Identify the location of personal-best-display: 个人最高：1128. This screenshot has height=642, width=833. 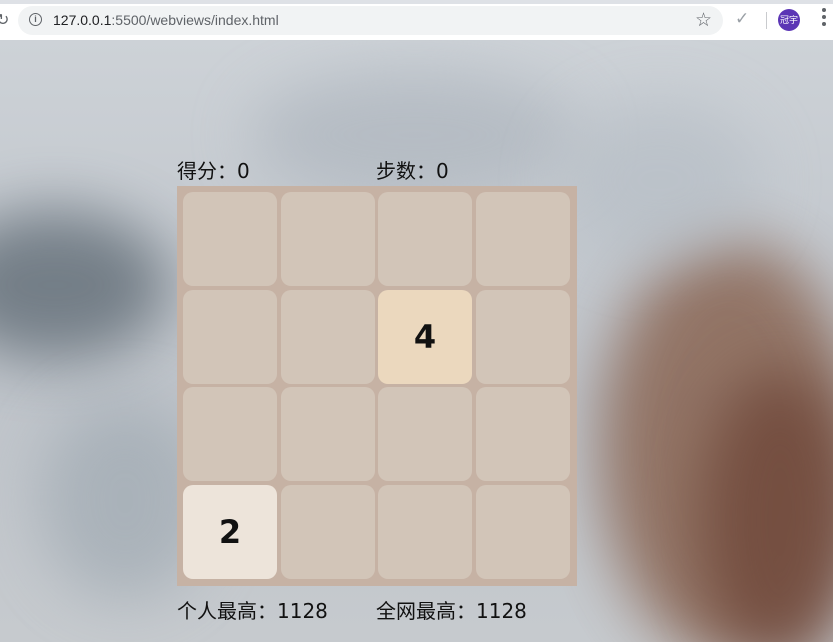
(252, 609).